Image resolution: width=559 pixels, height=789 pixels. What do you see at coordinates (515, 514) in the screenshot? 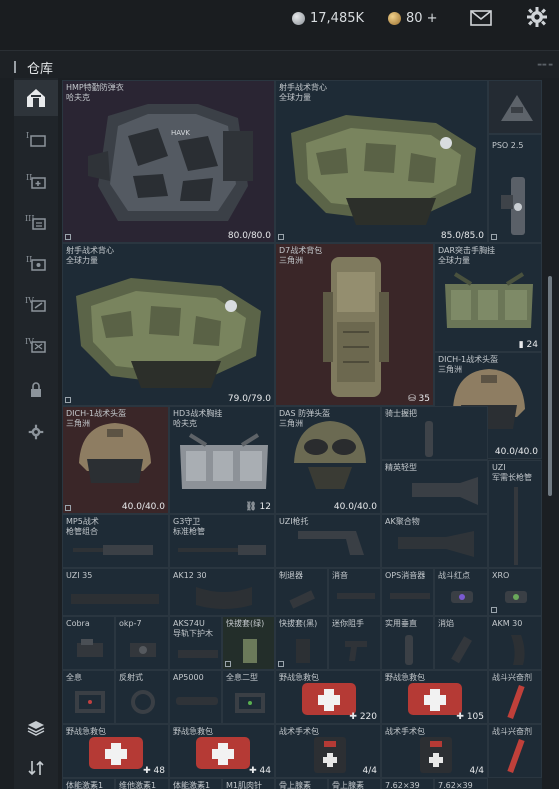
I see `item-uzi-barrel: UZI 军需长枪管` at bounding box center [515, 514].